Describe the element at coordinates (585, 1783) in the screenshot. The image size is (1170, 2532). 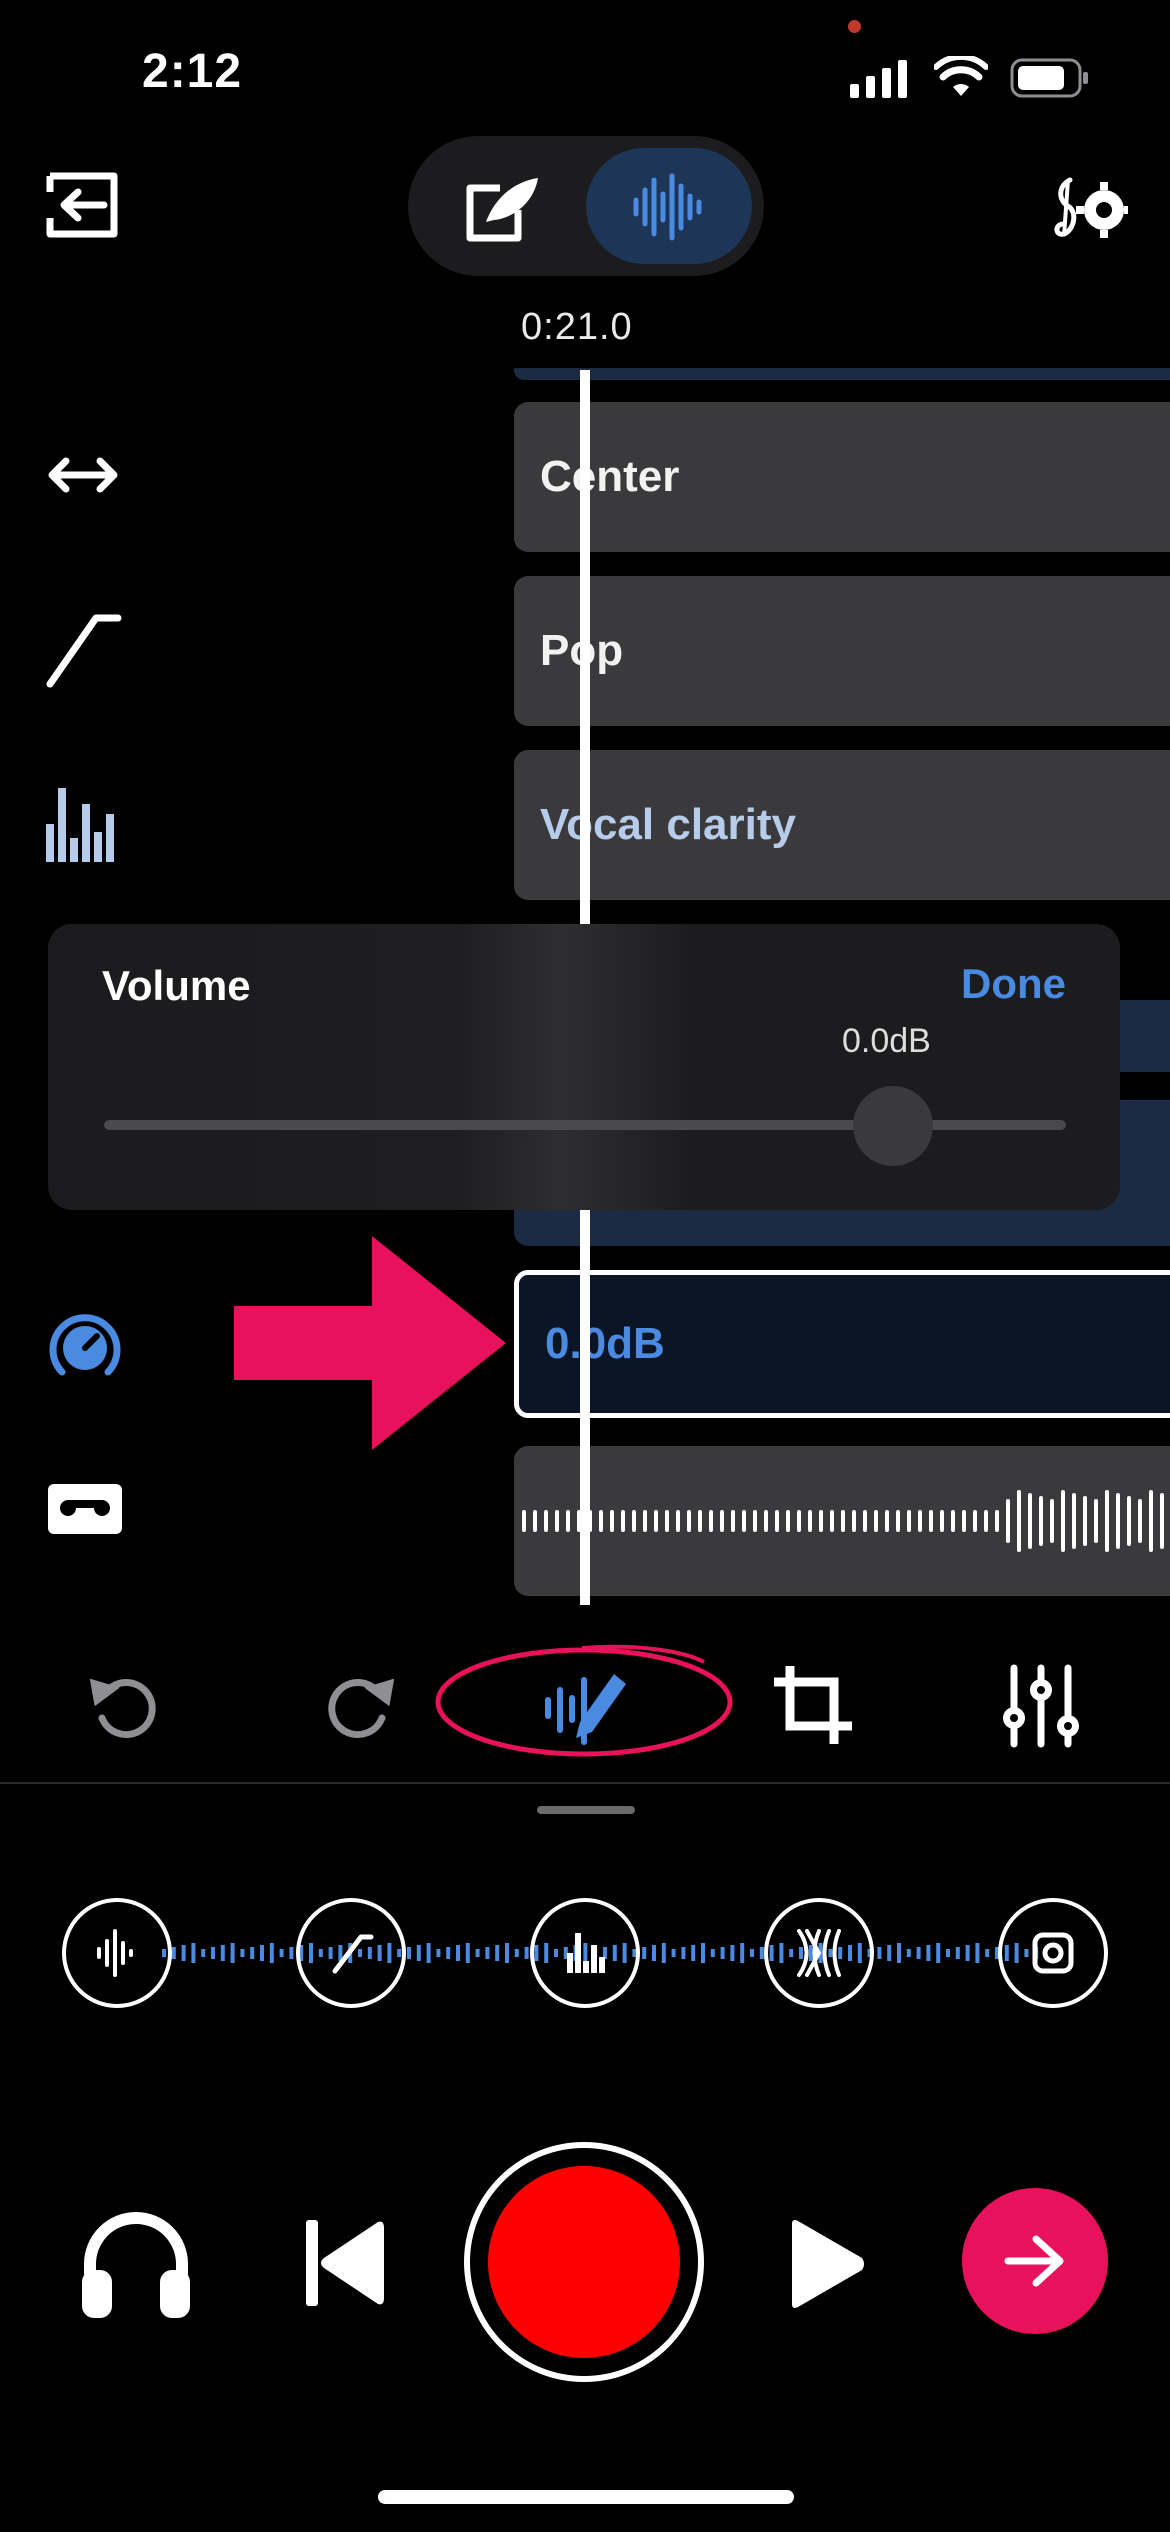
I see `panel-divider` at that location.